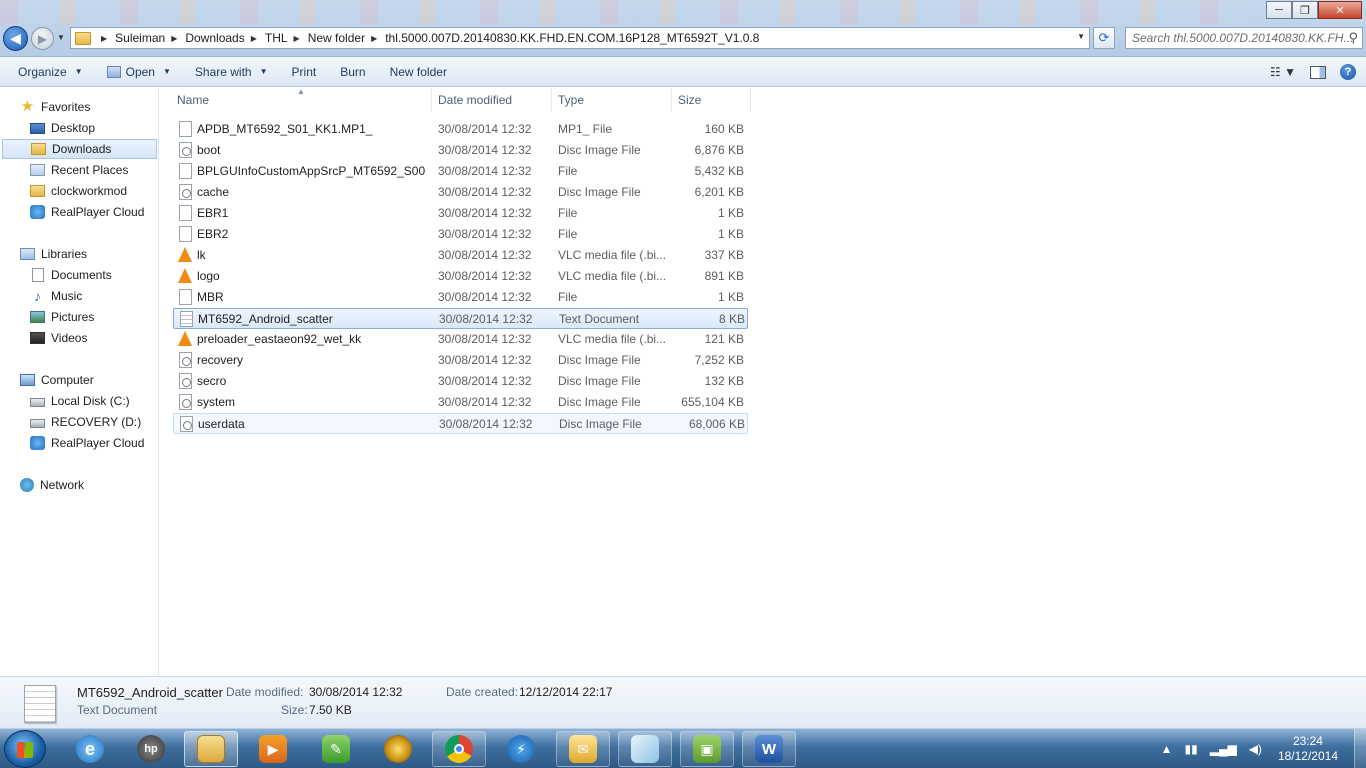  What do you see at coordinates (47, 72) in the screenshot?
I see `organize-button: Organize ▼` at bounding box center [47, 72].